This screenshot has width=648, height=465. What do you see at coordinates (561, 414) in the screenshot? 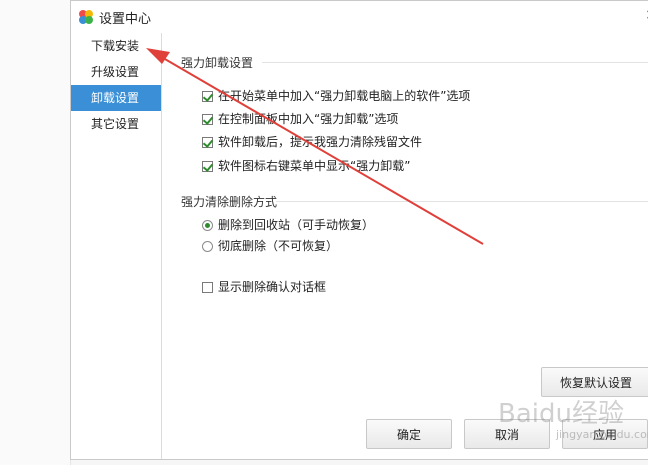
I see `baidu-watermark: Baidu经验` at bounding box center [561, 414].